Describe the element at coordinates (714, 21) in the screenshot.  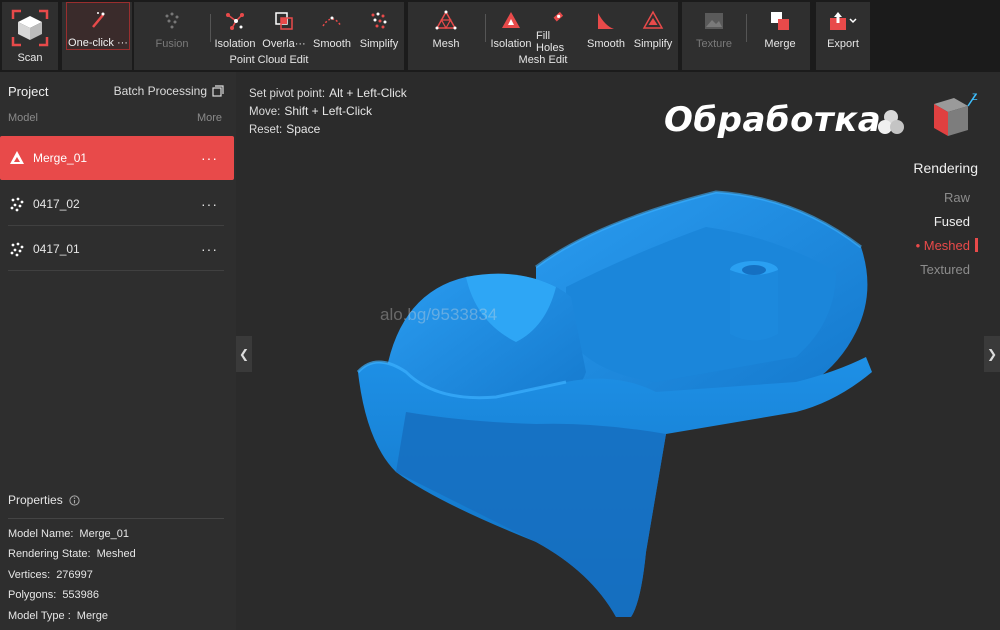
I see `texture-icon` at that location.